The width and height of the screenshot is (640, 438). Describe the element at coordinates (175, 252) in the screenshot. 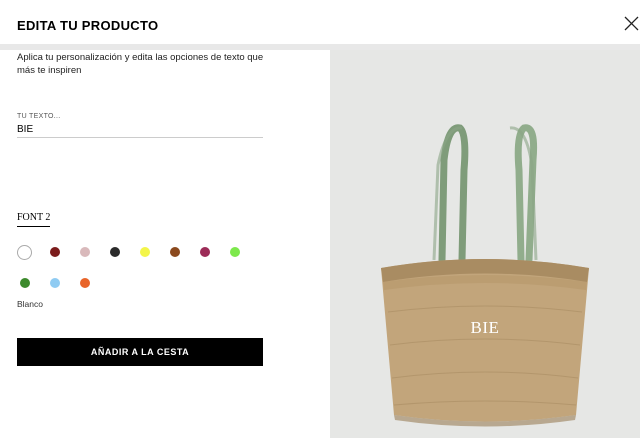

I see `color-swatch-brown` at that location.